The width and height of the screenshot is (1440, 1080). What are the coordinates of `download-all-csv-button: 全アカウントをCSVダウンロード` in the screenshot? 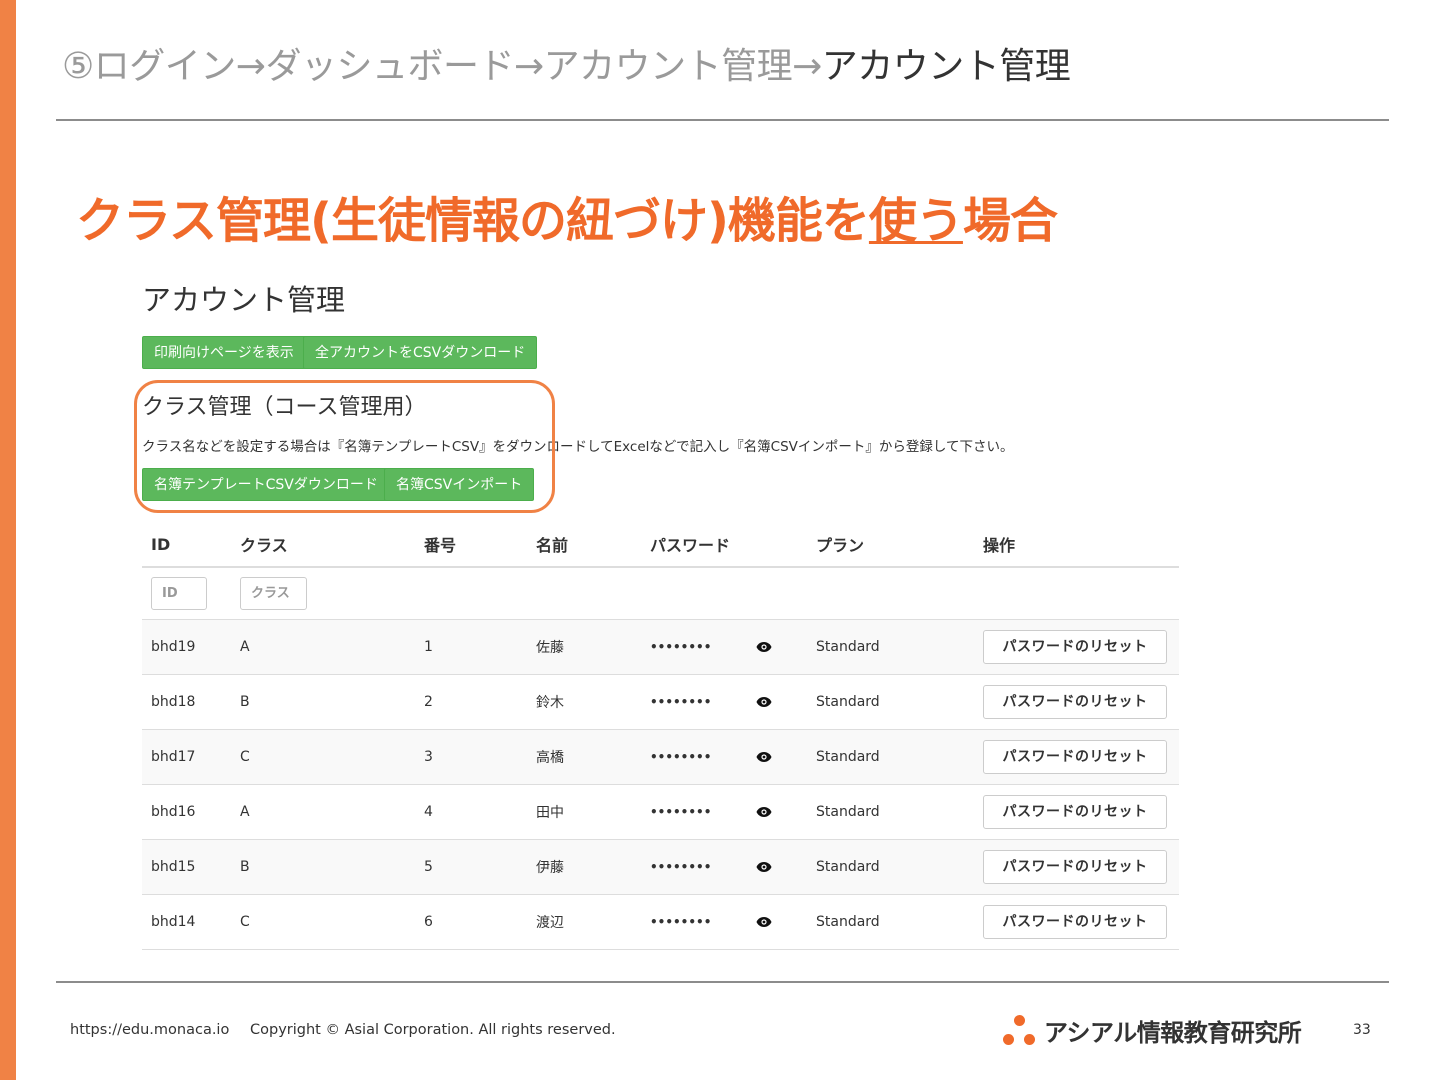 It's located at (420, 352).